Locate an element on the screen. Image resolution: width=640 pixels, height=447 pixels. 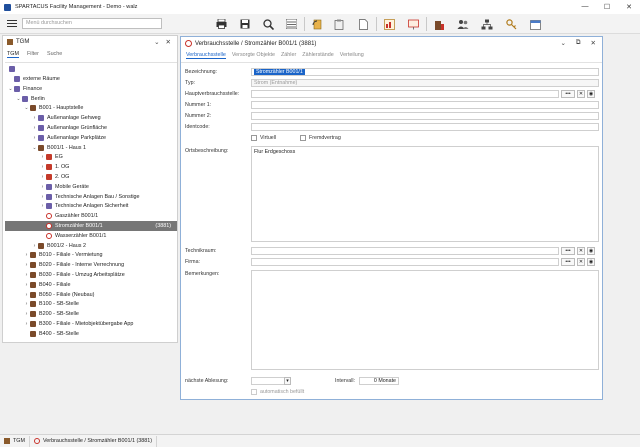
tree-item: ⌄ Finance is located at coordinates (25, 89).